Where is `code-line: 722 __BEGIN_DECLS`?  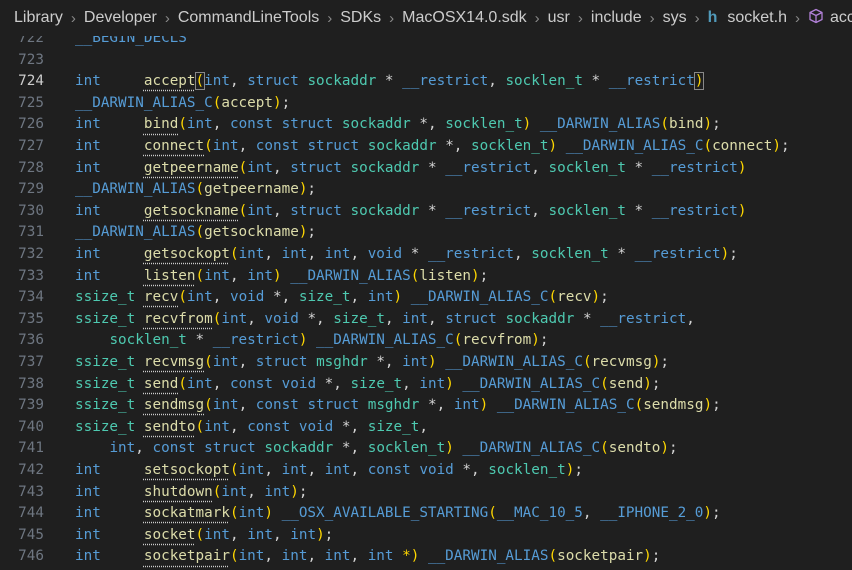 code-line: 722 __BEGIN_DECLS is located at coordinates (426, 43).